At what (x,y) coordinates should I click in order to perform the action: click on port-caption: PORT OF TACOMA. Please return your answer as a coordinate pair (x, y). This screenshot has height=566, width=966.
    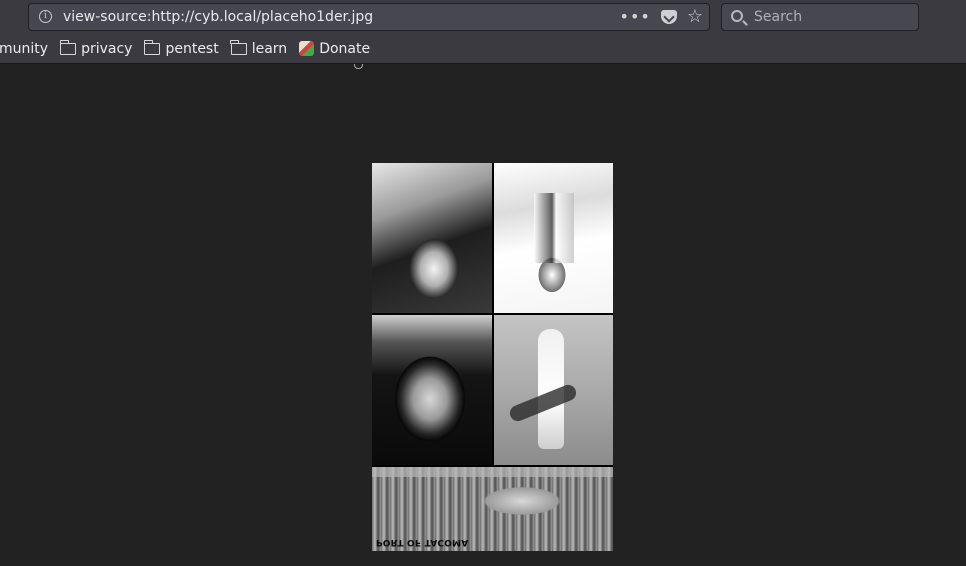
    Looking at the image, I should click on (422, 542).